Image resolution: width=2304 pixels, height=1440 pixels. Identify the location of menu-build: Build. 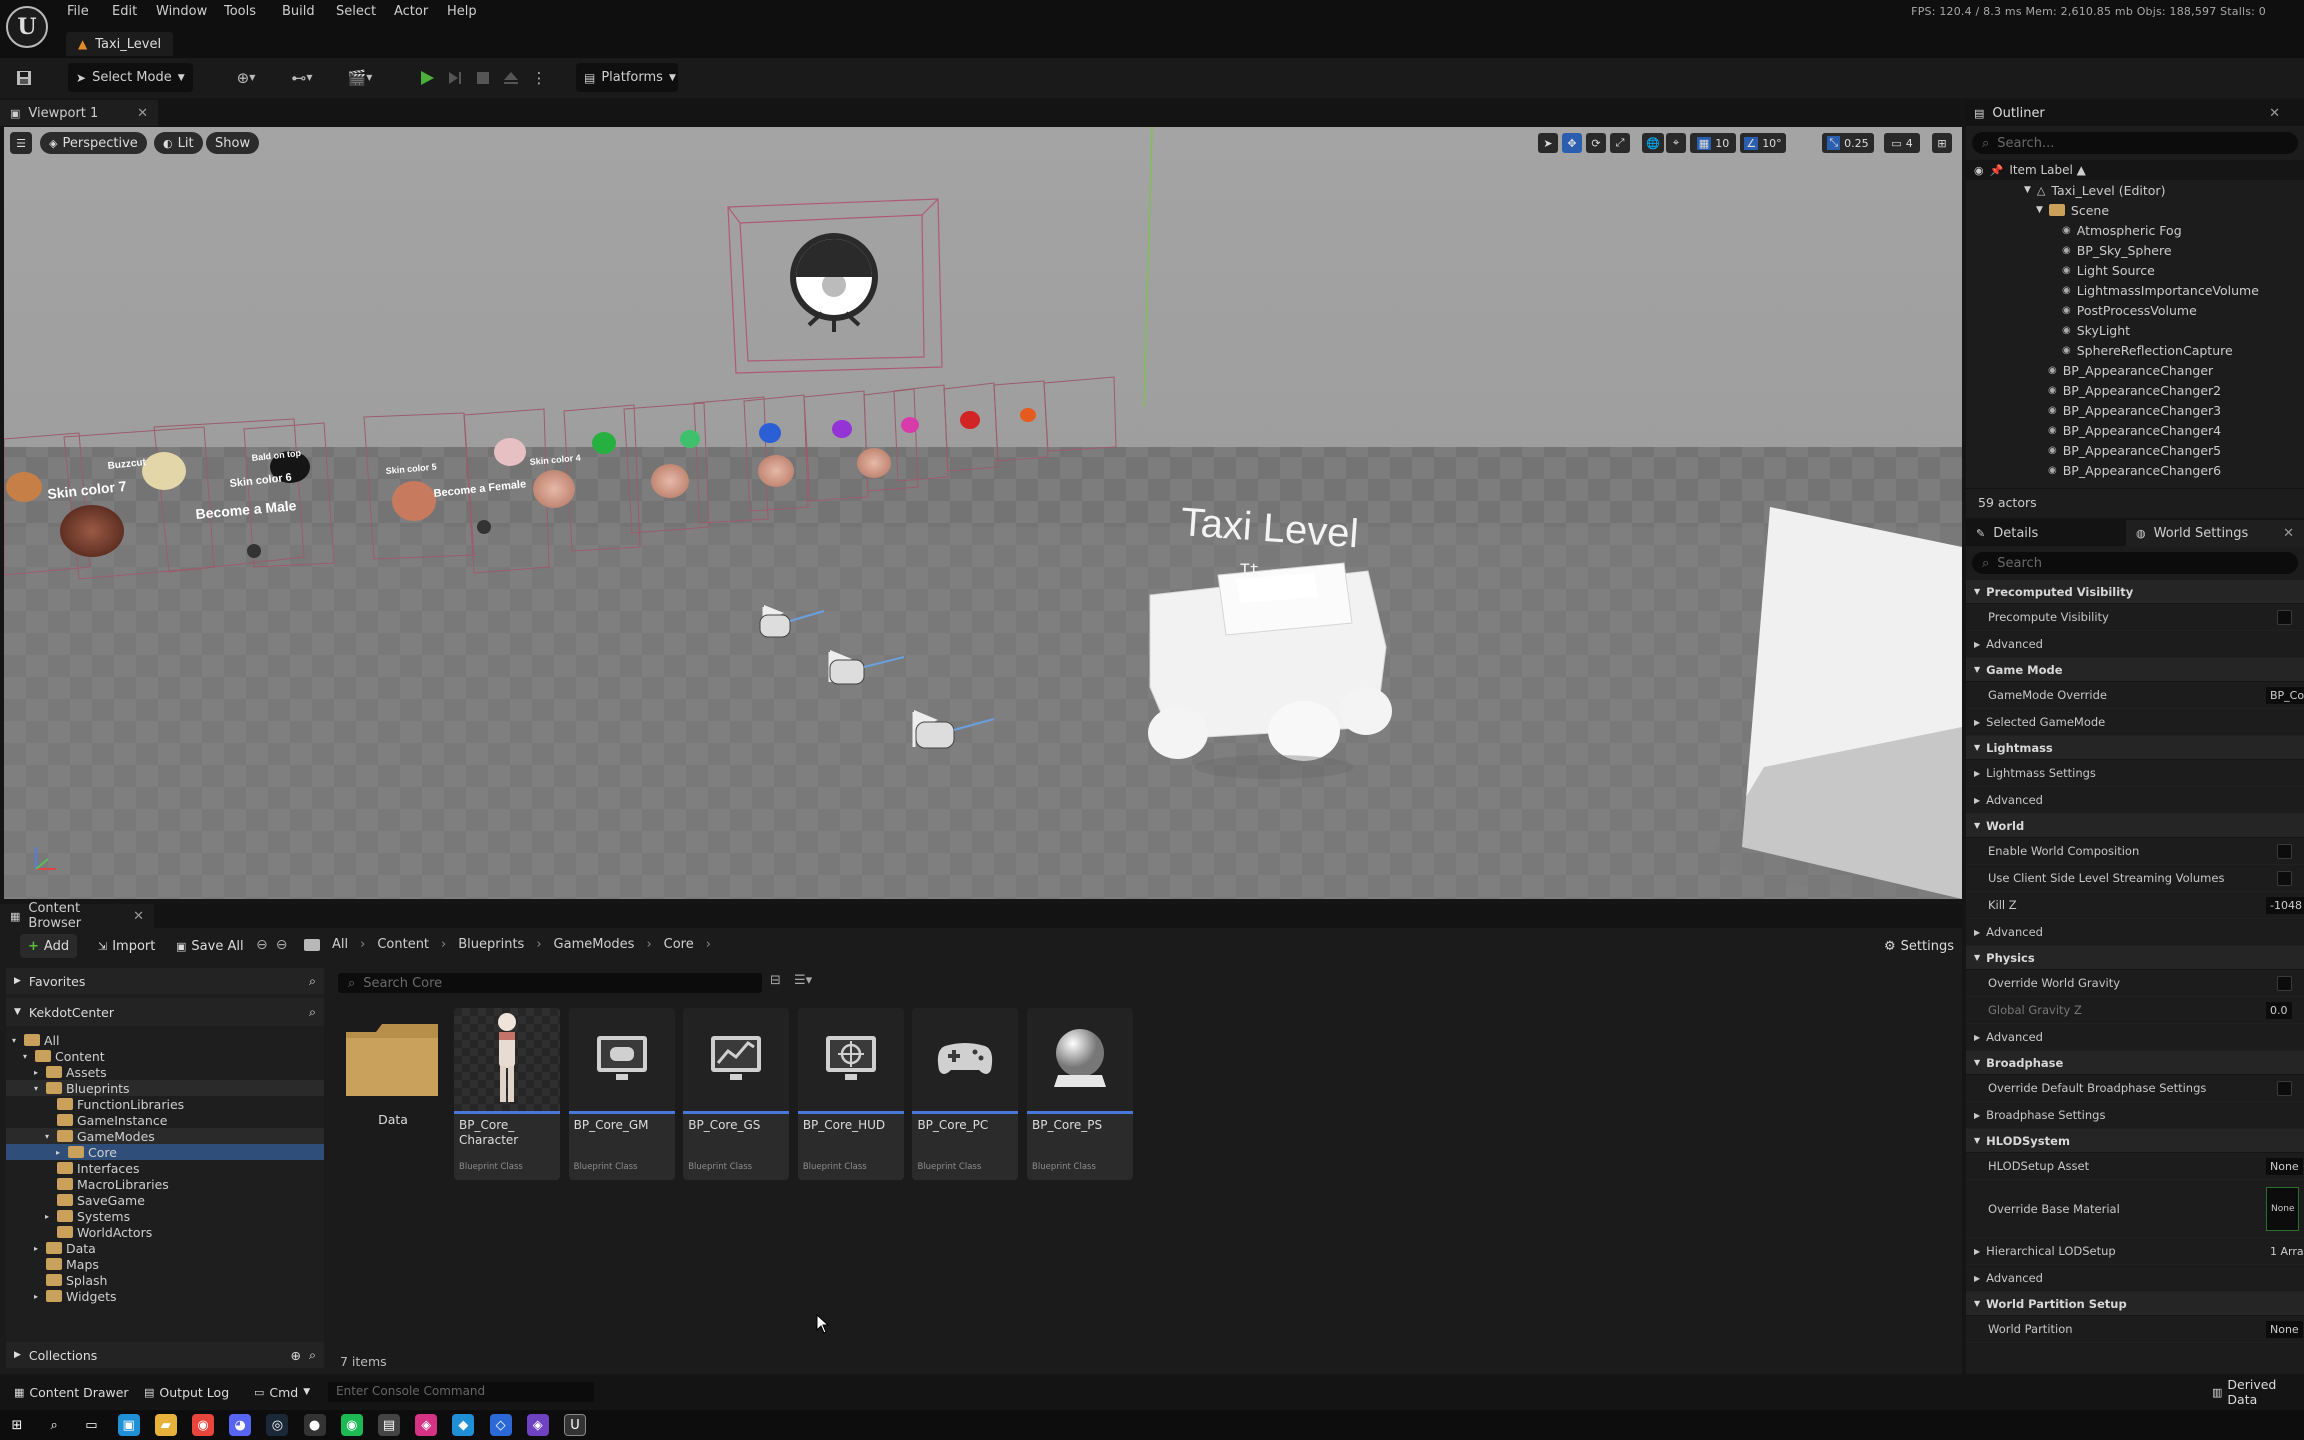
(298, 11).